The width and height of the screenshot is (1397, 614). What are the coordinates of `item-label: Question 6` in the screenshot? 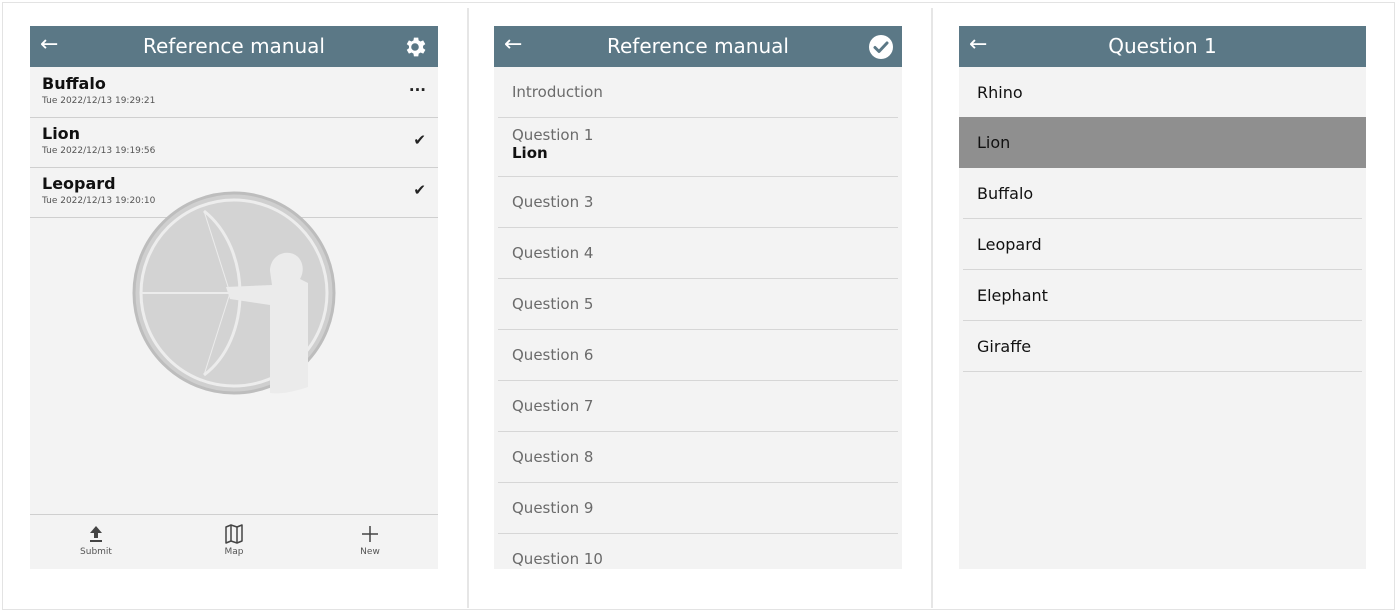 It's located at (553, 355).